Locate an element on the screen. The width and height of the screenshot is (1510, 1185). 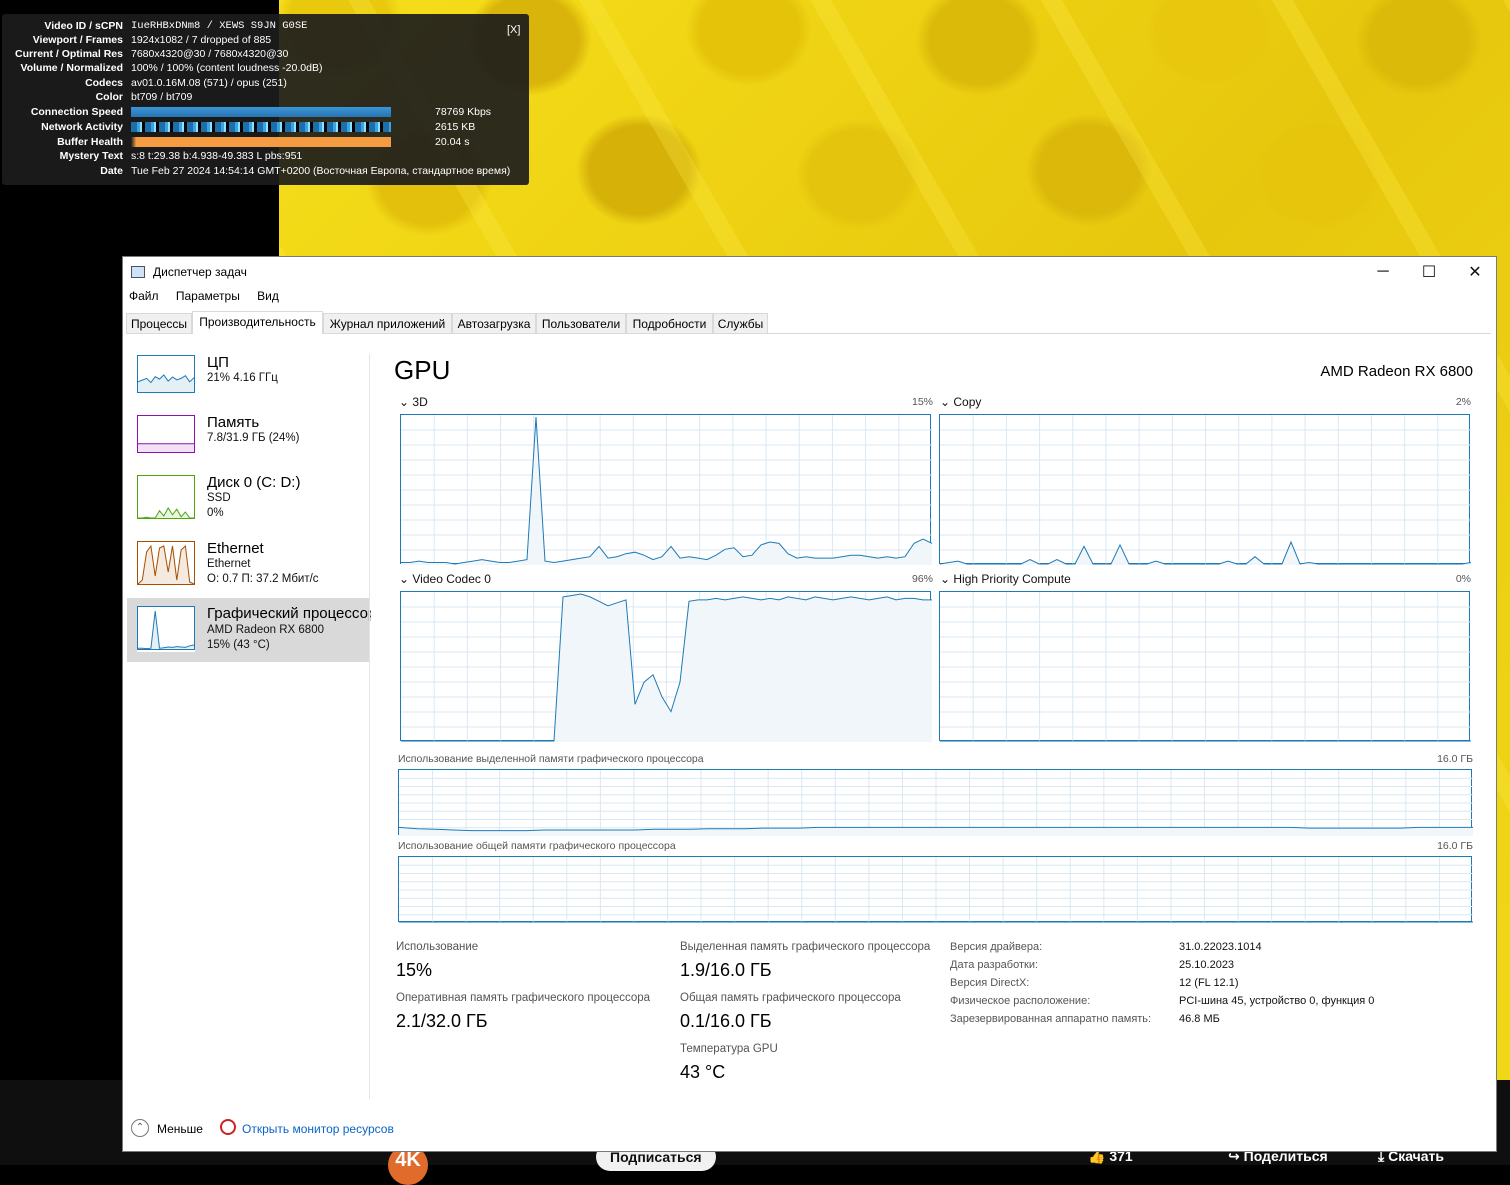
directx-version-value: 12 (FL 12.1) is located at coordinates (1209, 983).